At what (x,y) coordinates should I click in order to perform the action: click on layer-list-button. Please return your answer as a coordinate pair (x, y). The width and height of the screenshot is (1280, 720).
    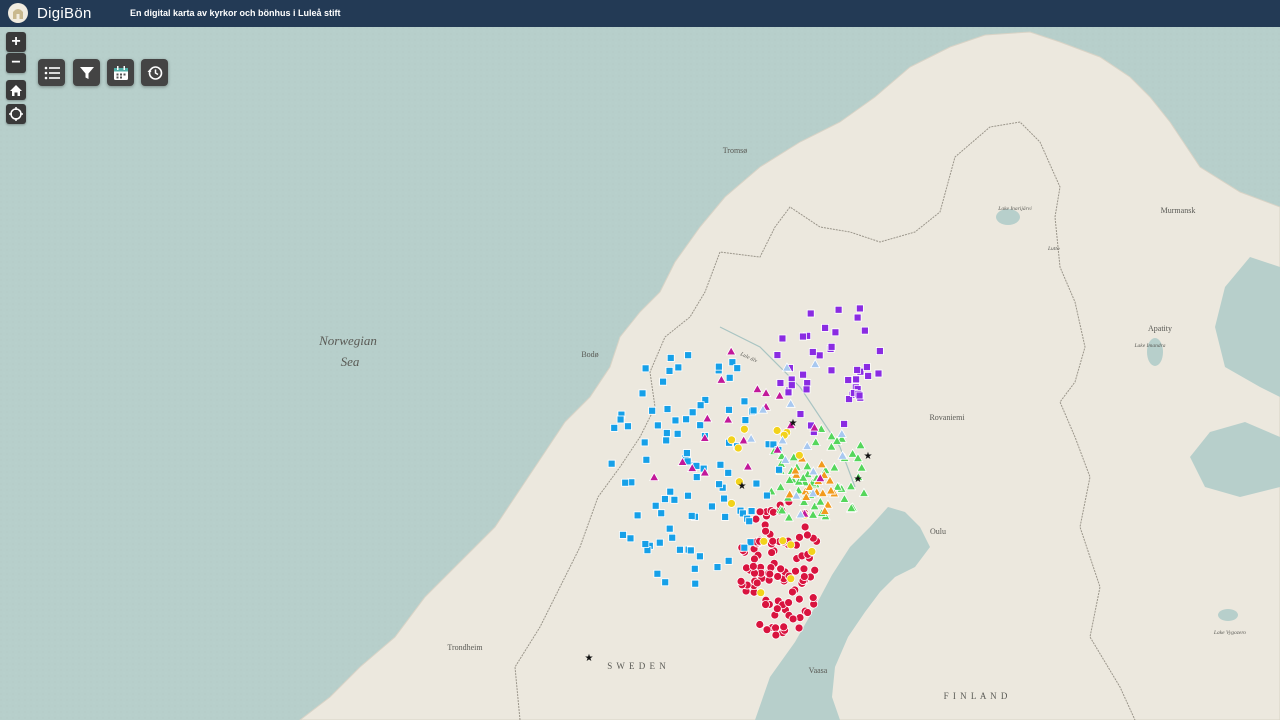
    Looking at the image, I should click on (51, 72).